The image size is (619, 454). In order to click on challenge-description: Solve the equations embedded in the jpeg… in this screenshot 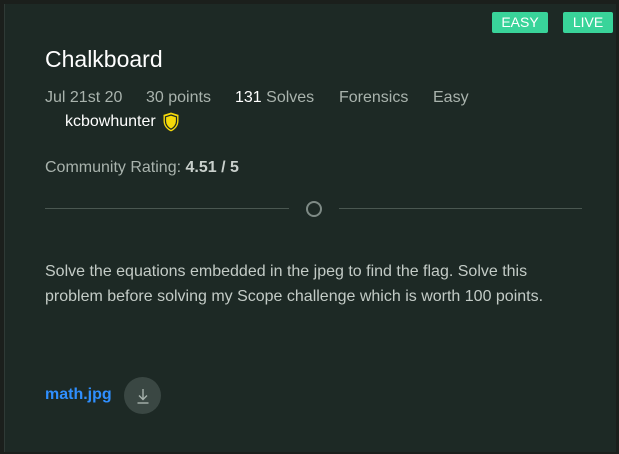, I will do `click(294, 284)`.